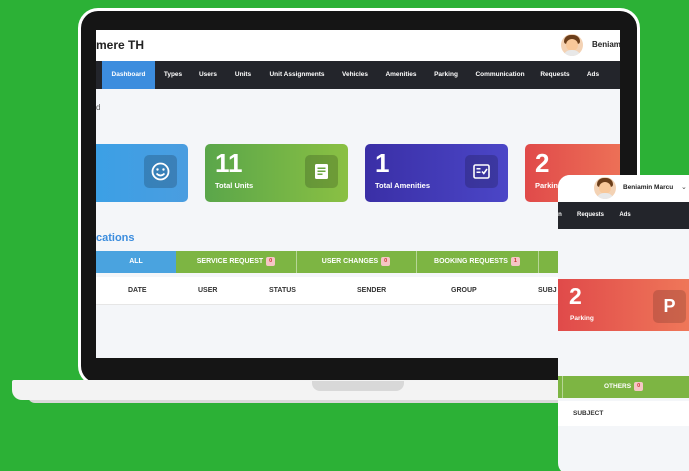 This screenshot has height=471, width=689. What do you see at coordinates (500, 75) in the screenshot?
I see `nav-communication: Communication` at bounding box center [500, 75].